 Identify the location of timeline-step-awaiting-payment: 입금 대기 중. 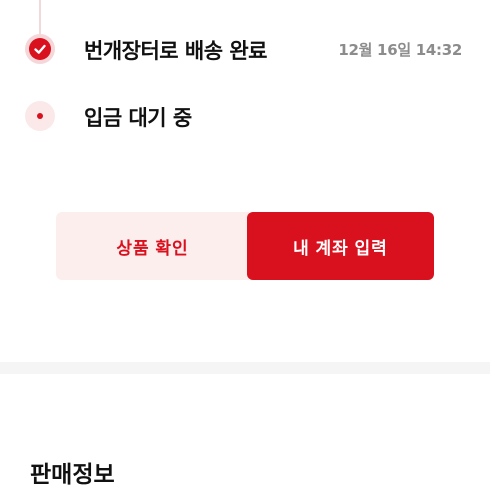
(245, 117).